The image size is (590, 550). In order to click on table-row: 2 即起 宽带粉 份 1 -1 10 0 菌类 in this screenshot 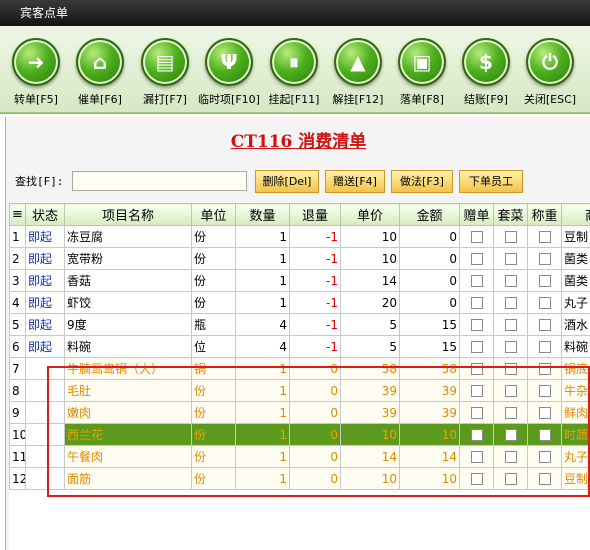, I will do `click(299, 258)`.